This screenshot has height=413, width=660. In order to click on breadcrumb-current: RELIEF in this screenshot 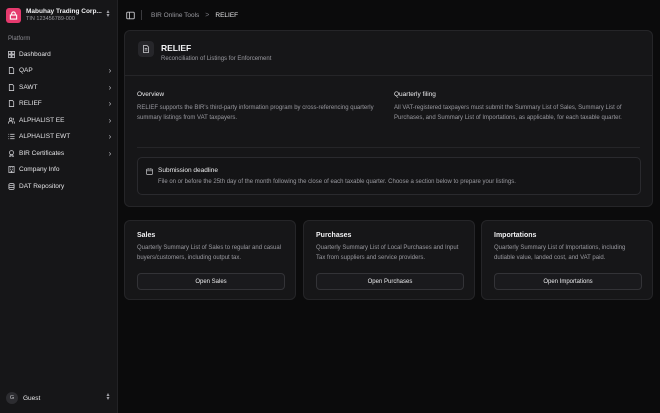, I will do `click(227, 15)`.